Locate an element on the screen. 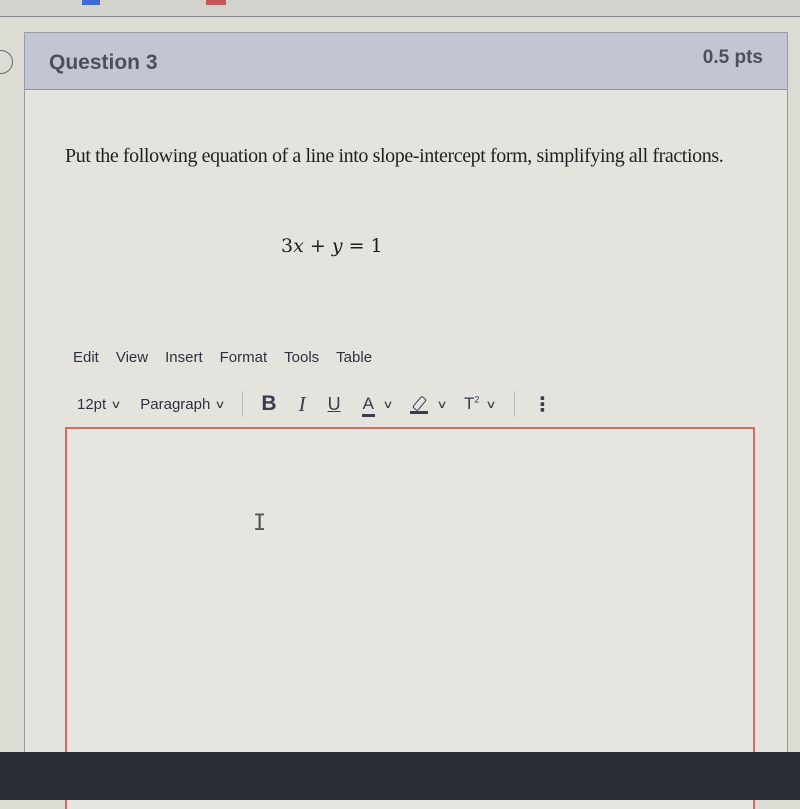  highlighter-icon is located at coordinates (418, 404).